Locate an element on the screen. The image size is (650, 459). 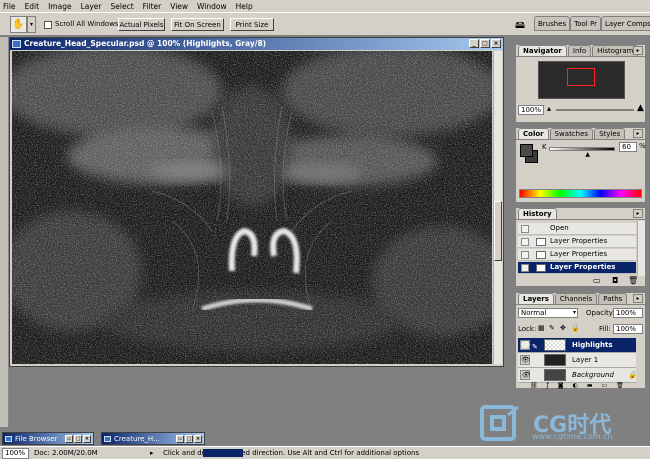
well-tab-tool-presets: Tool Pr is located at coordinates (585, 23).